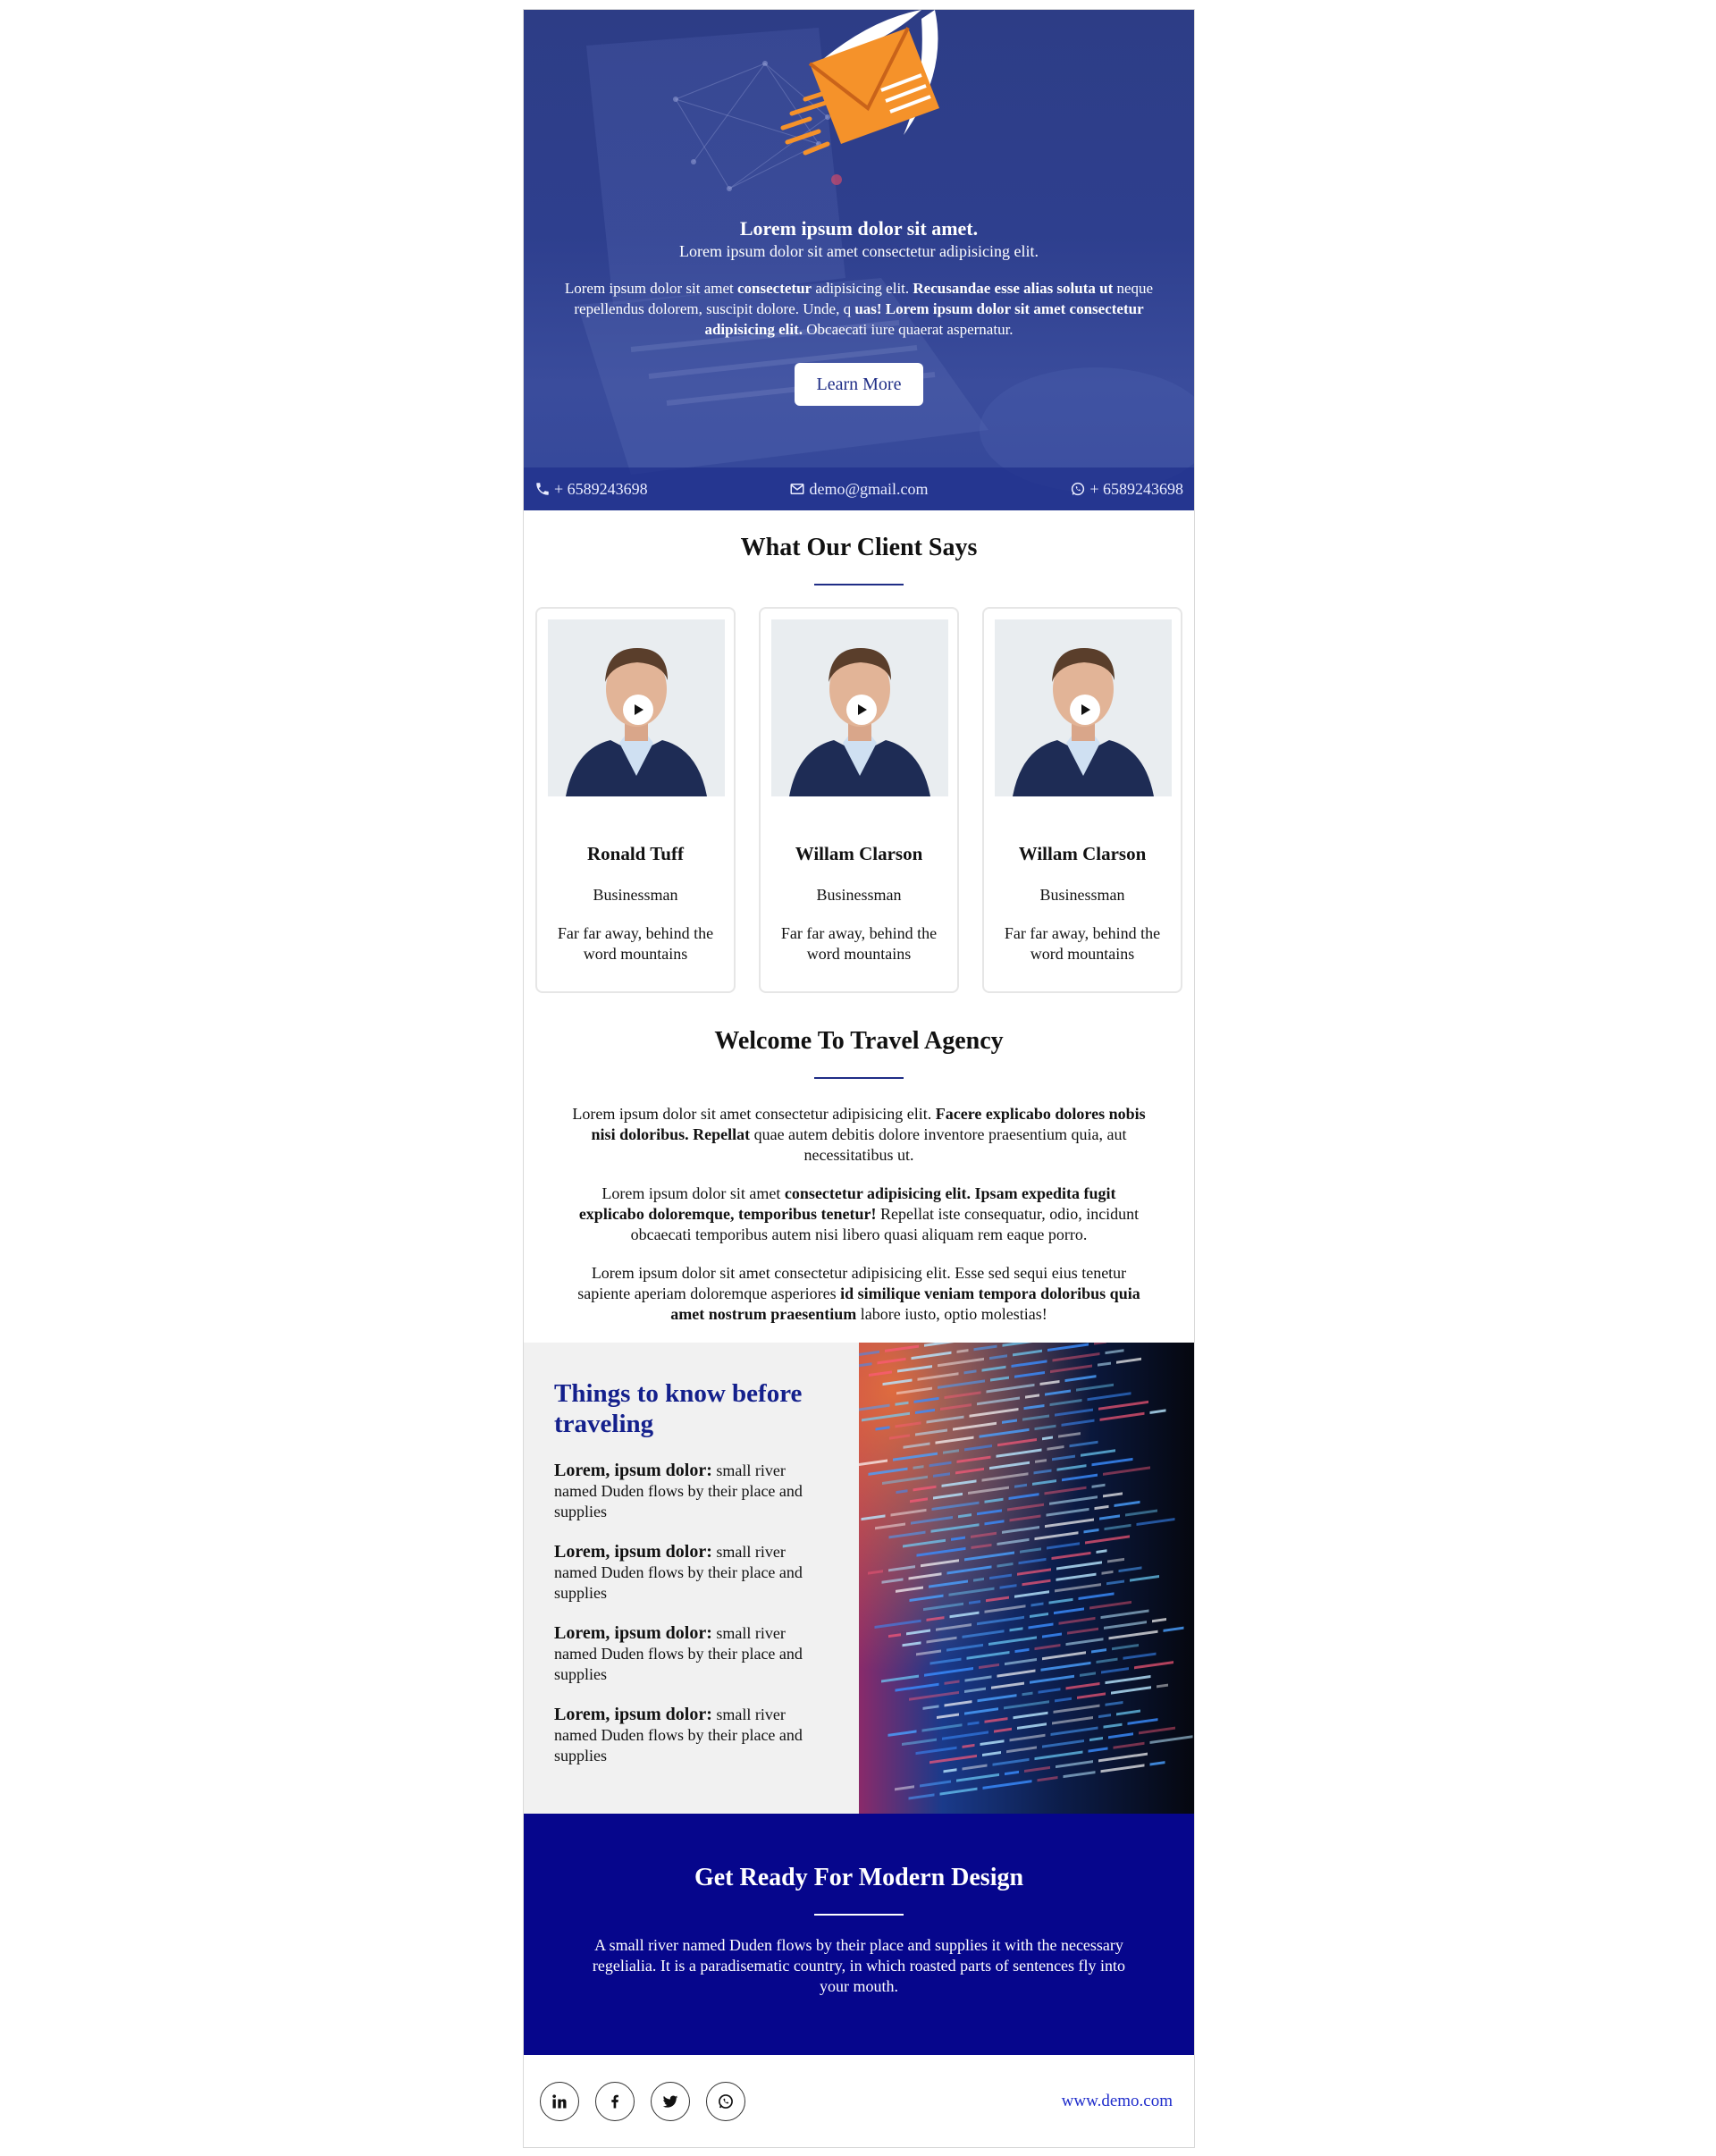 The height and width of the screenshot is (2156, 1716). Describe the element at coordinates (679, 1408) in the screenshot. I see `things-title: Things to know before traveling` at that location.